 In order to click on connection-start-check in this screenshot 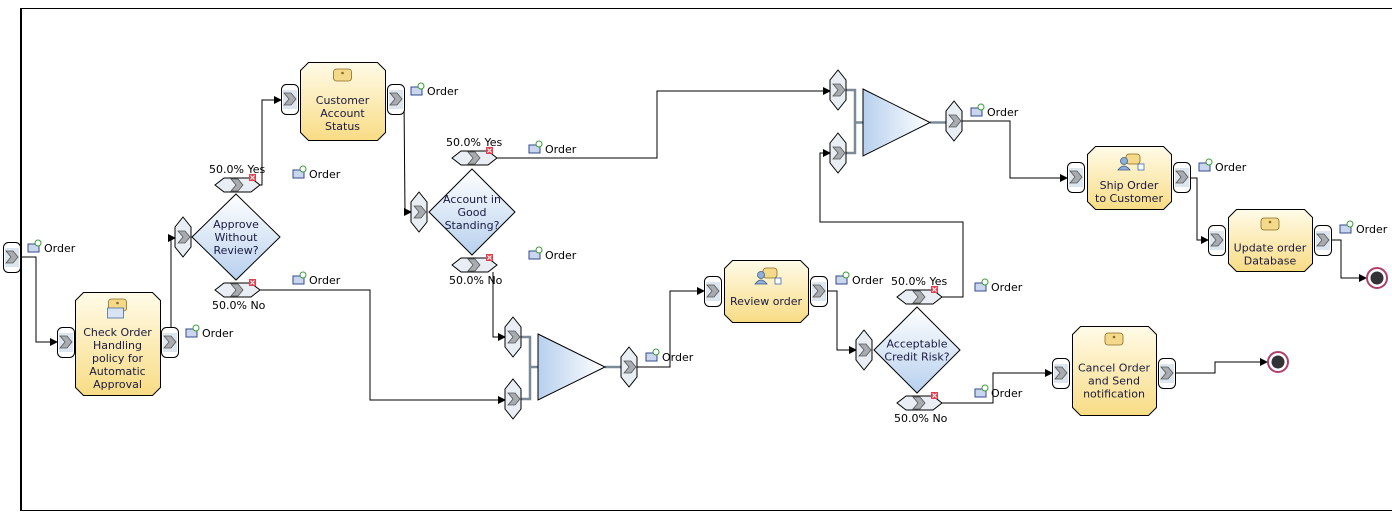, I will do `click(39, 301)`.